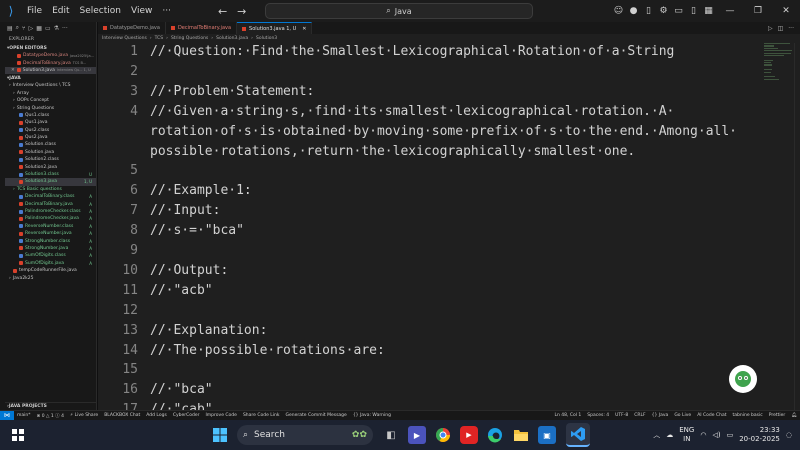 The image size is (800, 450). What do you see at coordinates (186, 416) in the screenshot?
I see `status-left-item: CyberCoder` at bounding box center [186, 416].